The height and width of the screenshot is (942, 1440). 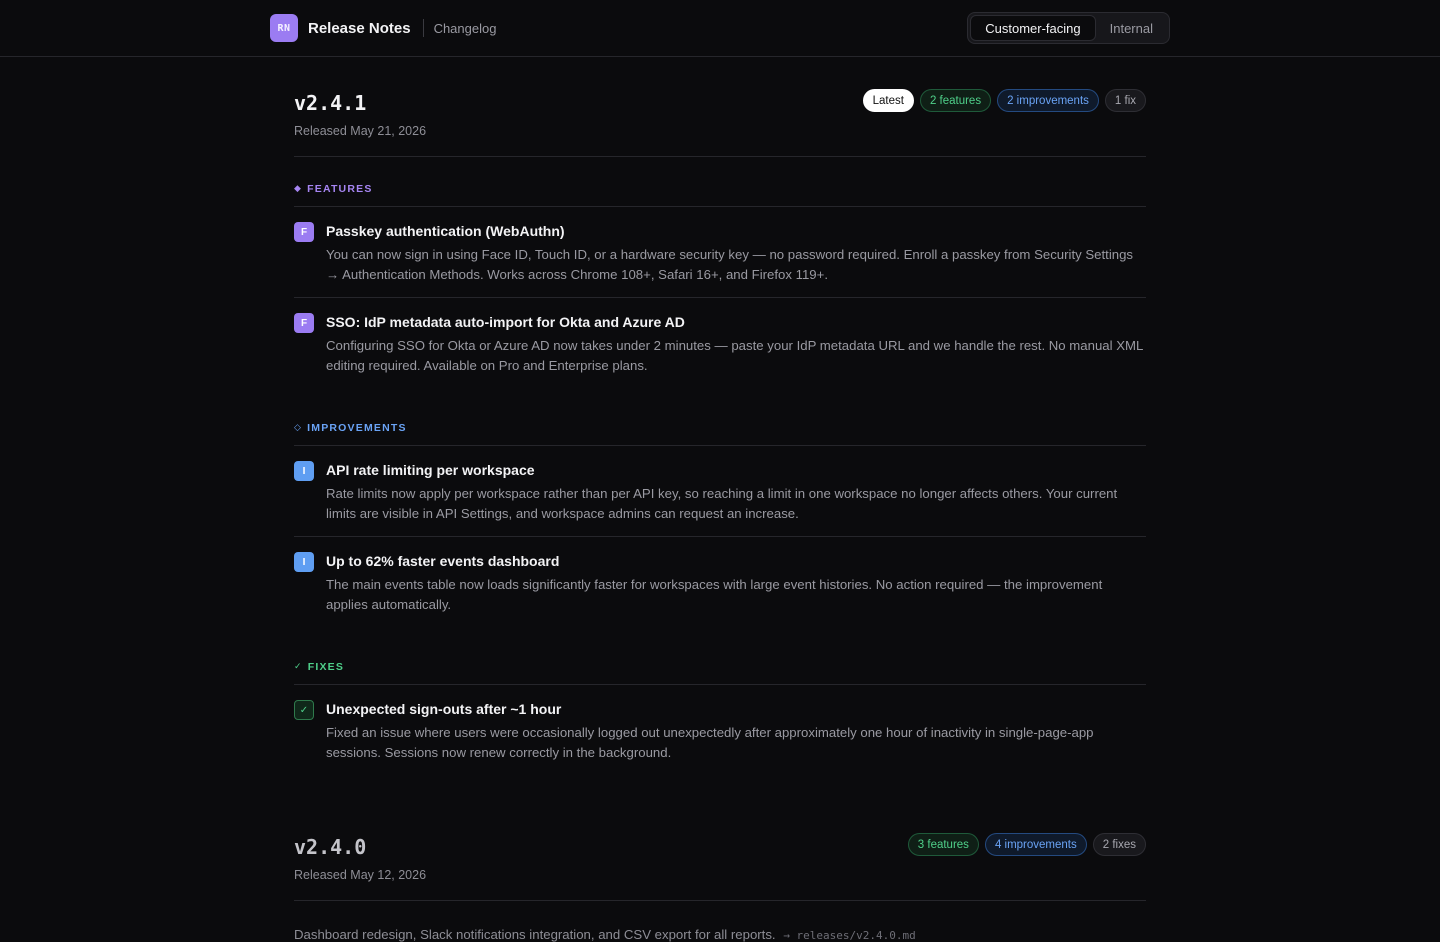 What do you see at coordinates (284, 28) in the screenshot?
I see `app-logo: RN` at bounding box center [284, 28].